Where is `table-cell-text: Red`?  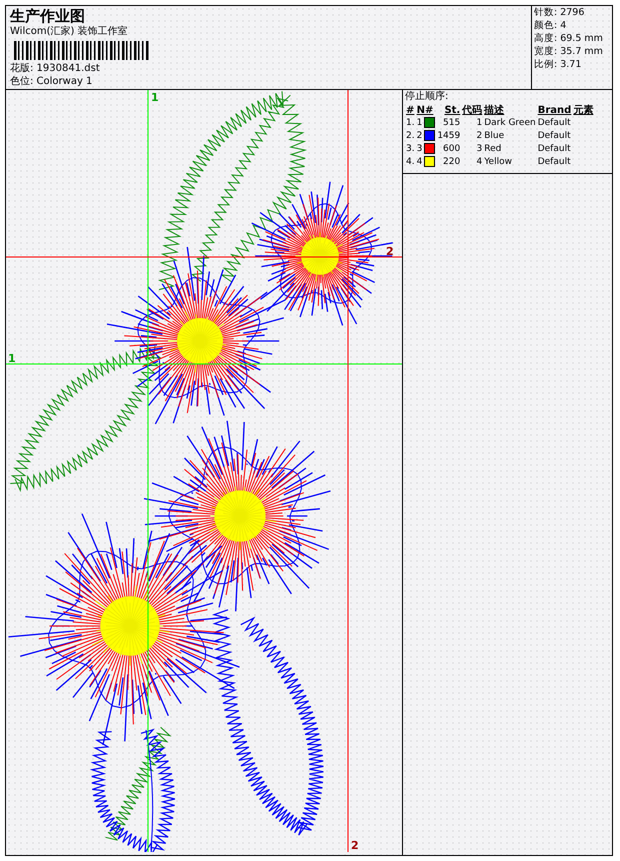
table-cell-text: Red is located at coordinates (492, 149).